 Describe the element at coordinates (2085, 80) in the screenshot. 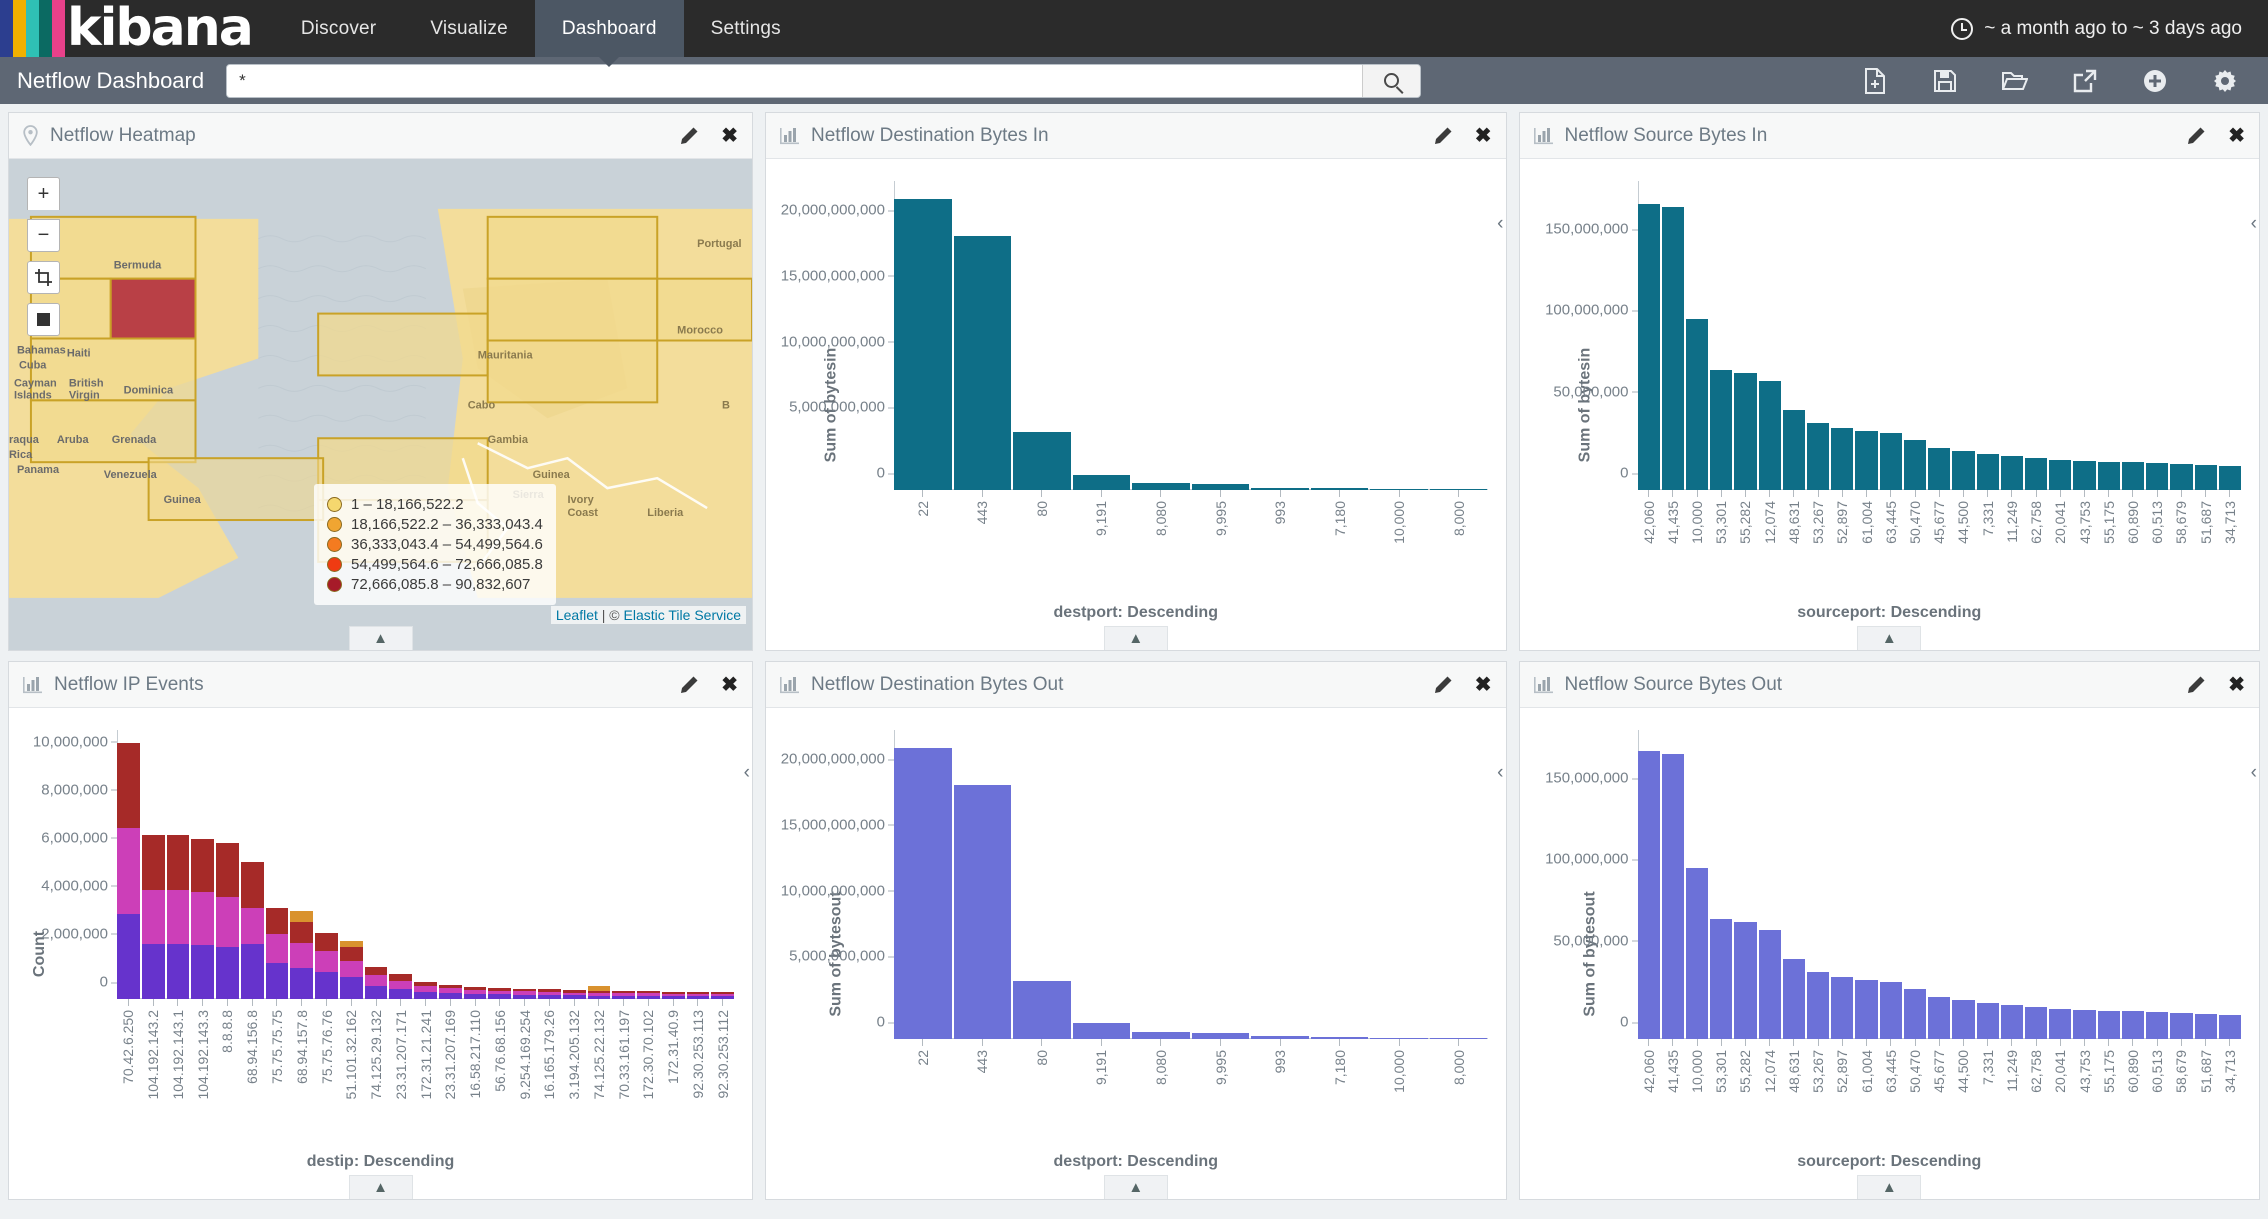

I see `share-button` at that location.